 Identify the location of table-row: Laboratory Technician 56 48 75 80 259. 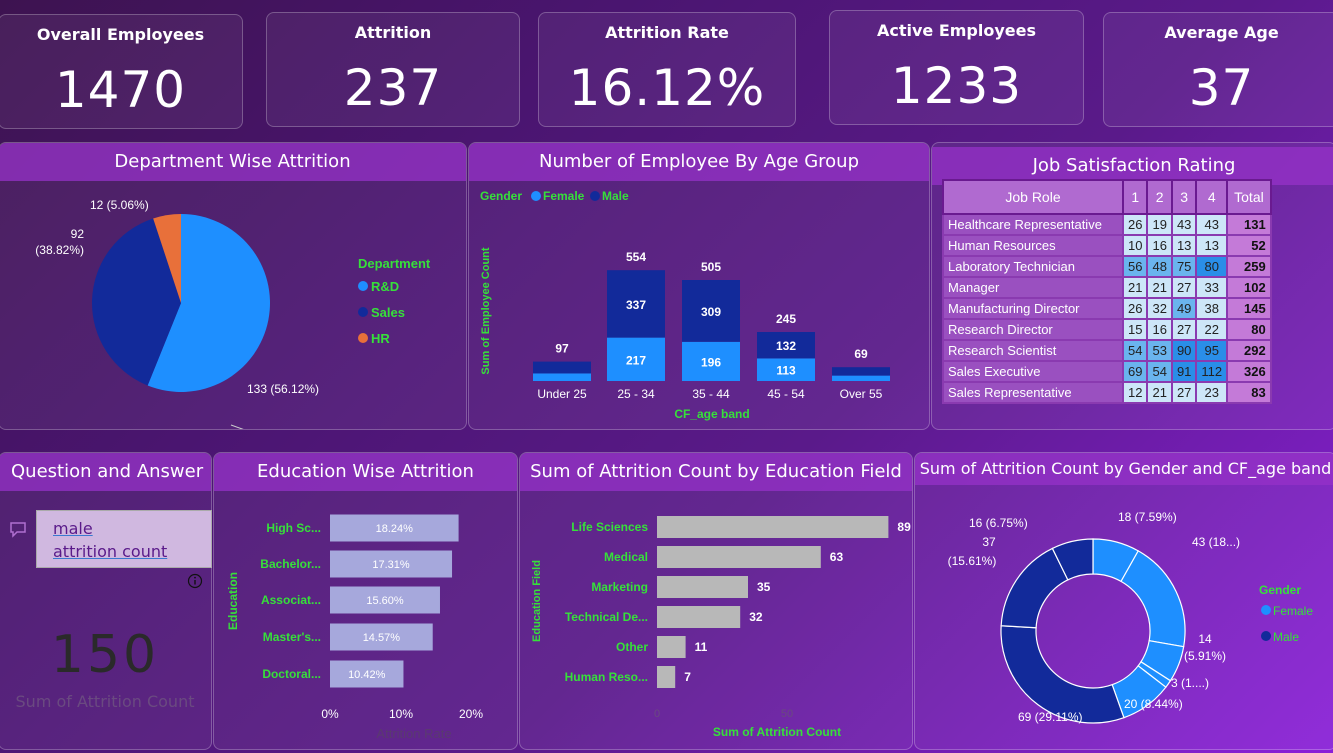
(1107, 266).